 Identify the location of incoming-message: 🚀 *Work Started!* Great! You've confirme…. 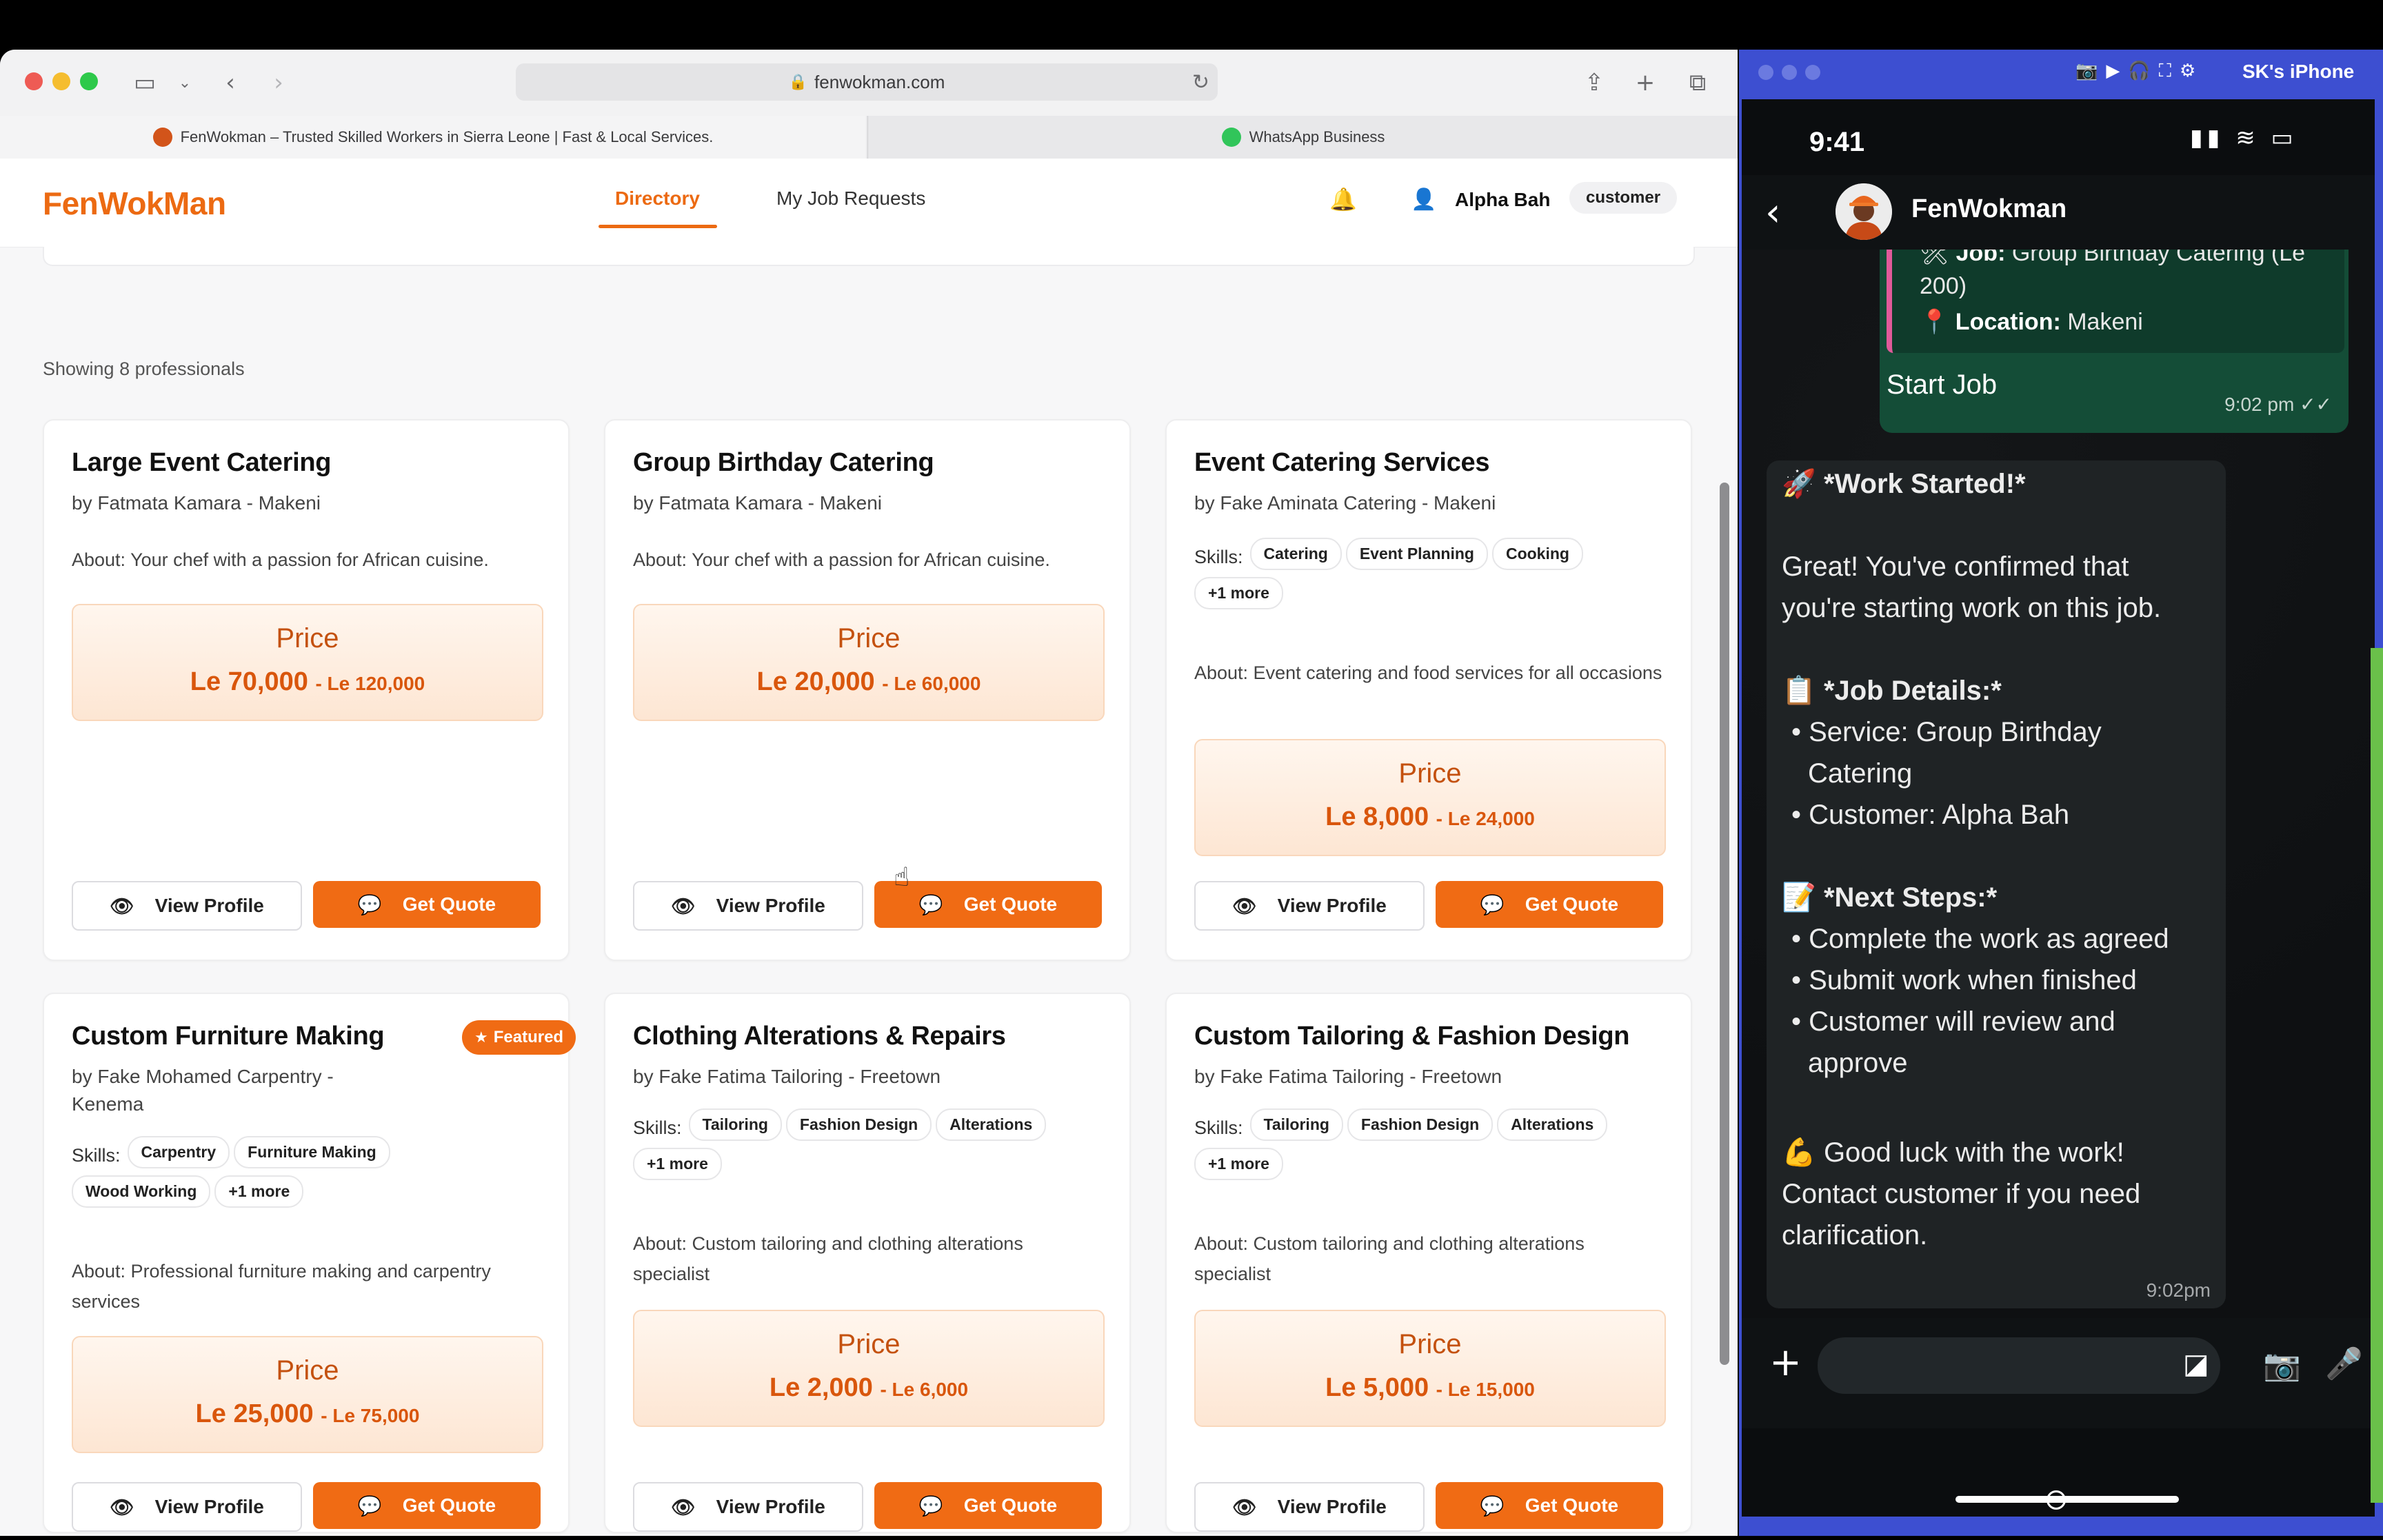
(1996, 884).